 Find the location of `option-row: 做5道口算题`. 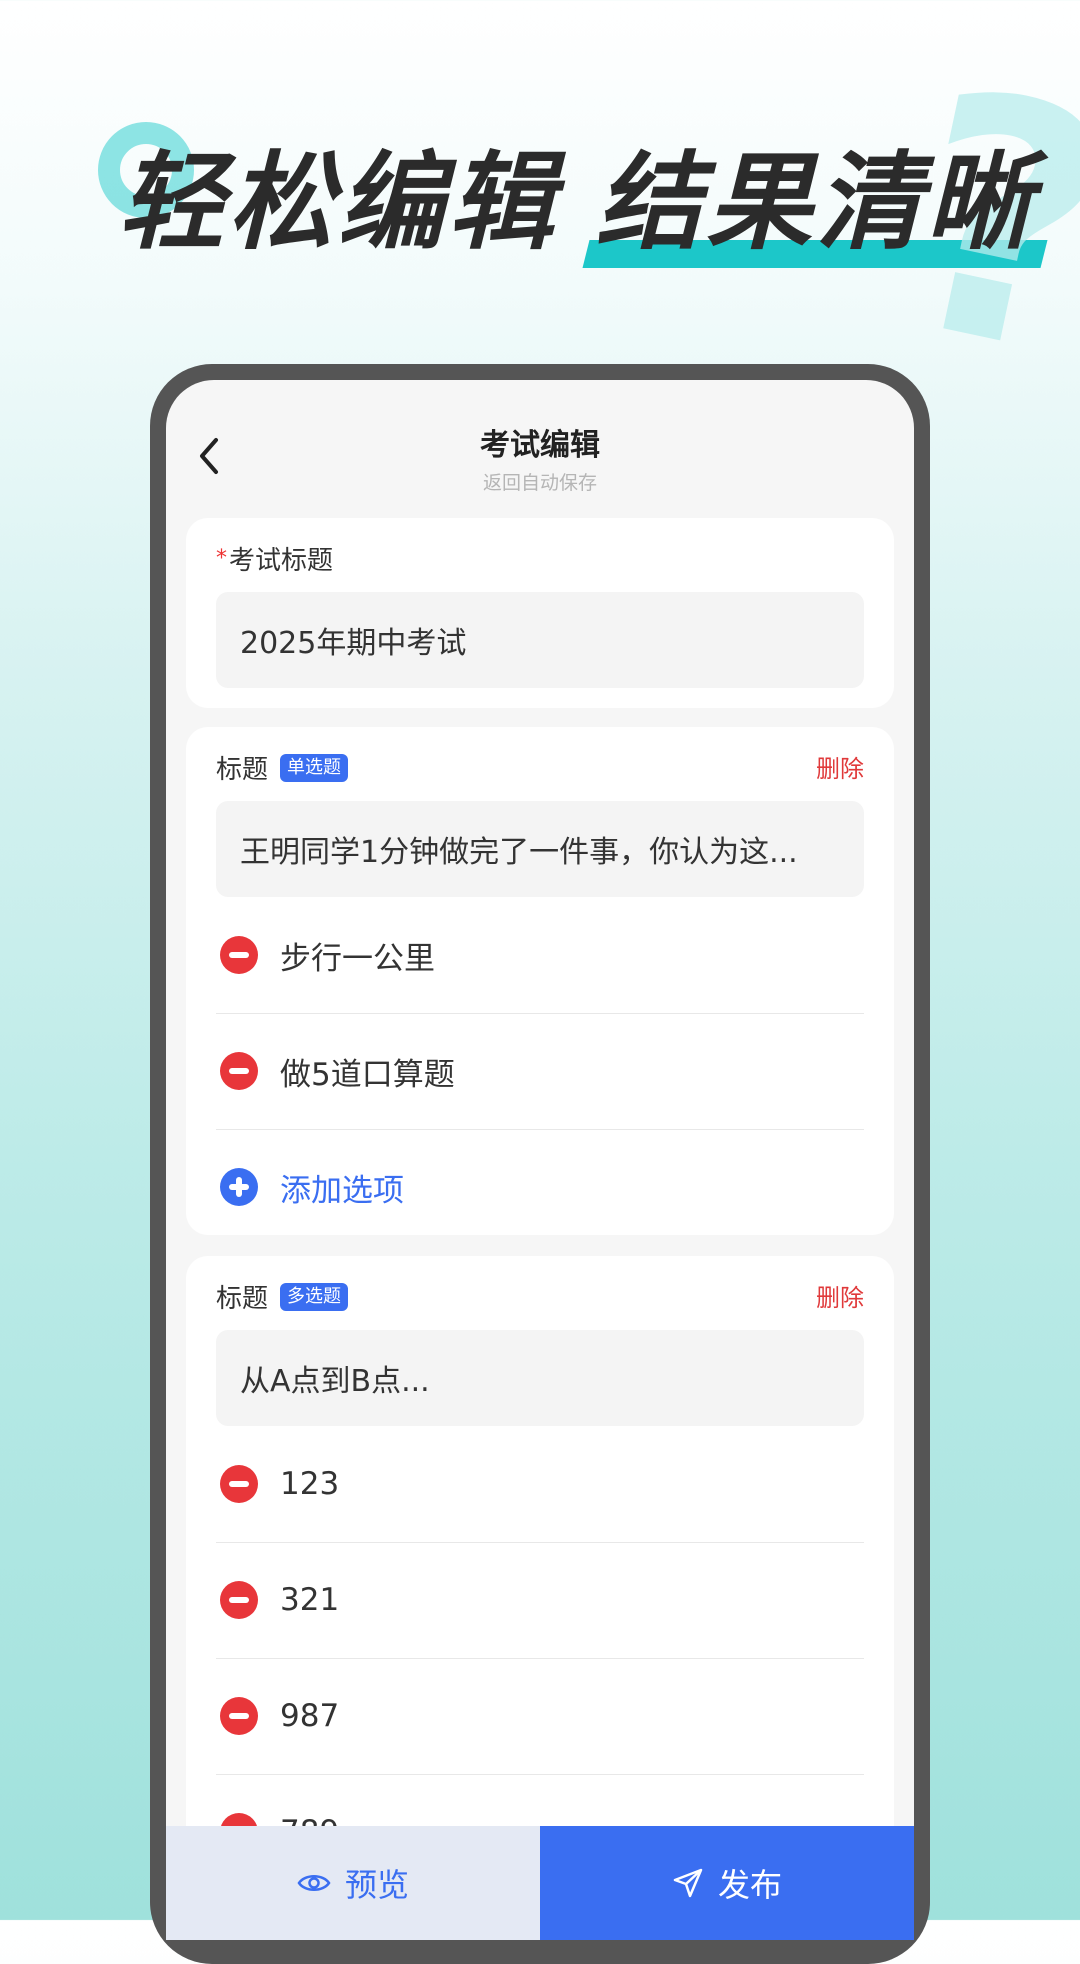

option-row: 做5道口算题 is located at coordinates (540, 1071).